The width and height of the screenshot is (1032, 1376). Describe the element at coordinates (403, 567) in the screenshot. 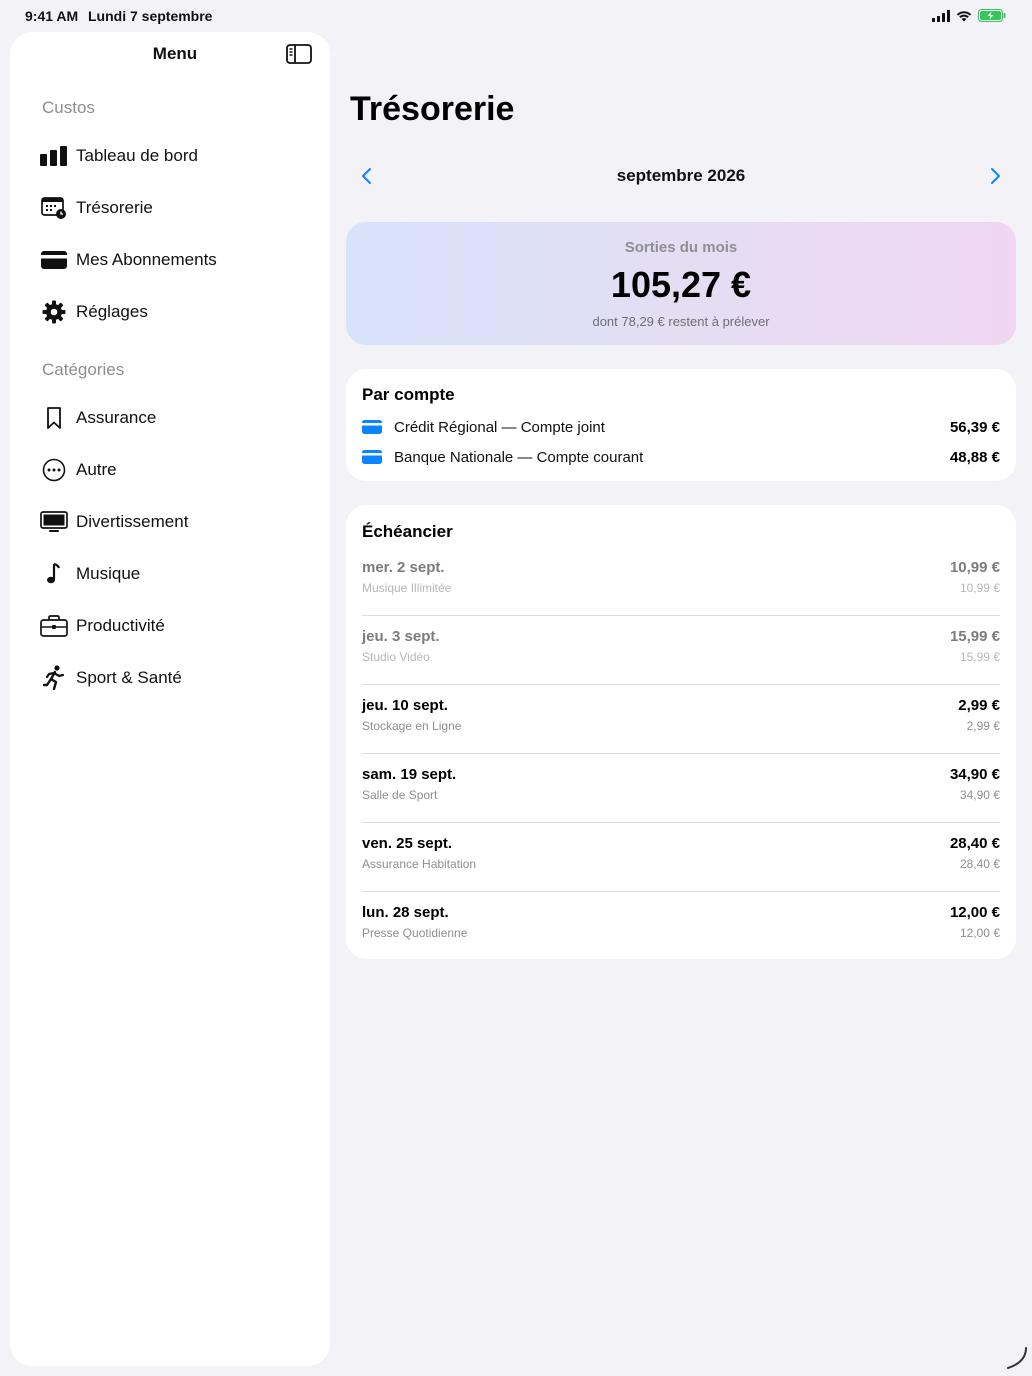

I see `schedule-date: mer. 2 sept.` at that location.